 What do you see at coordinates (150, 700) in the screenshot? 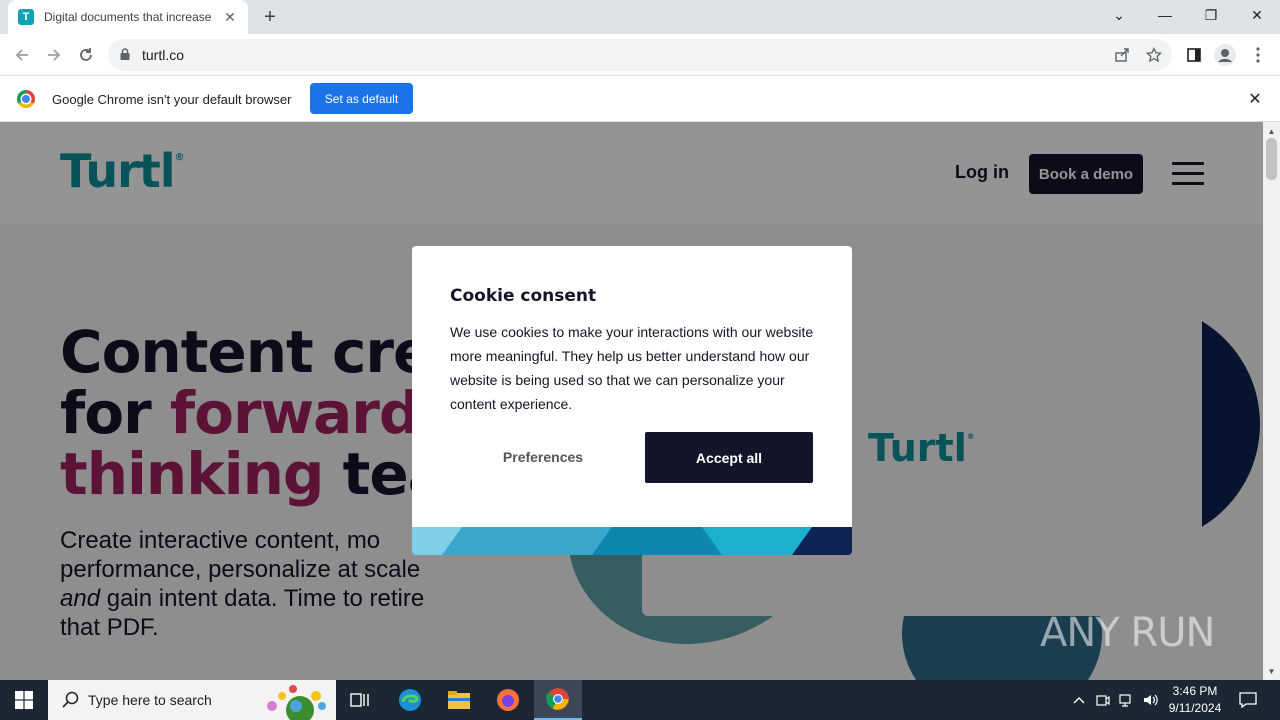
I see `search-placeholder: Type here to search` at bounding box center [150, 700].